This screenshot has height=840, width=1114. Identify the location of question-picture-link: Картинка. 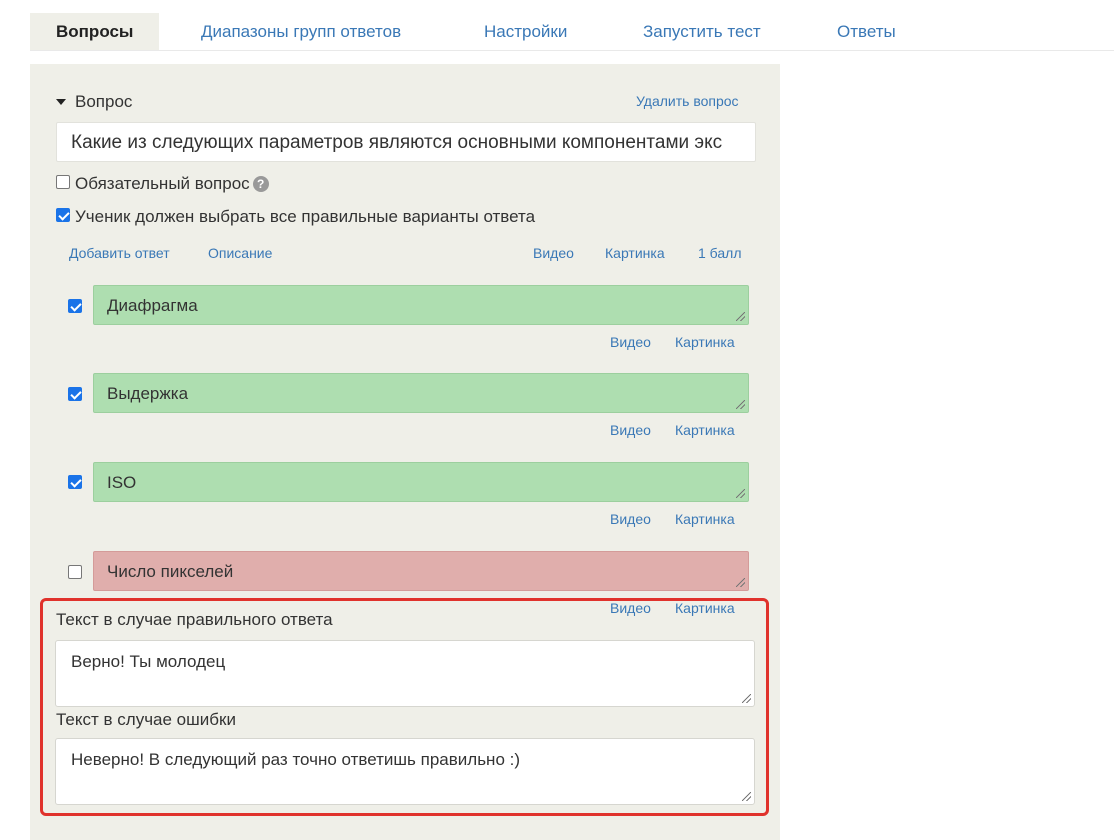
(635, 253).